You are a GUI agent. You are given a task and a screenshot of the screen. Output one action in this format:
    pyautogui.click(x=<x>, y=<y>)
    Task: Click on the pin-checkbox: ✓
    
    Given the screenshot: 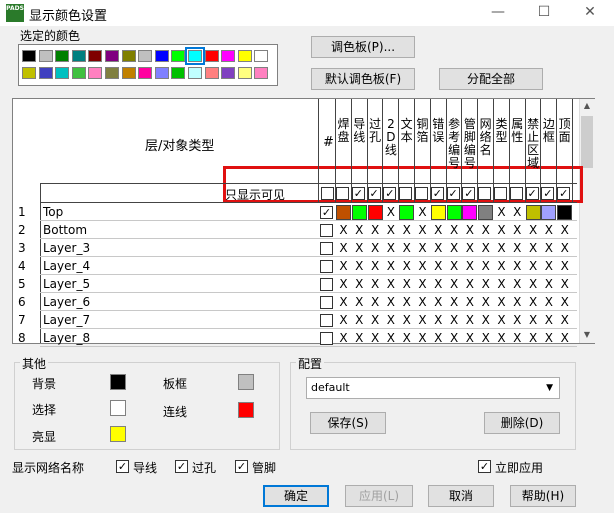 What is the action you would take?
    pyautogui.click(x=241, y=466)
    